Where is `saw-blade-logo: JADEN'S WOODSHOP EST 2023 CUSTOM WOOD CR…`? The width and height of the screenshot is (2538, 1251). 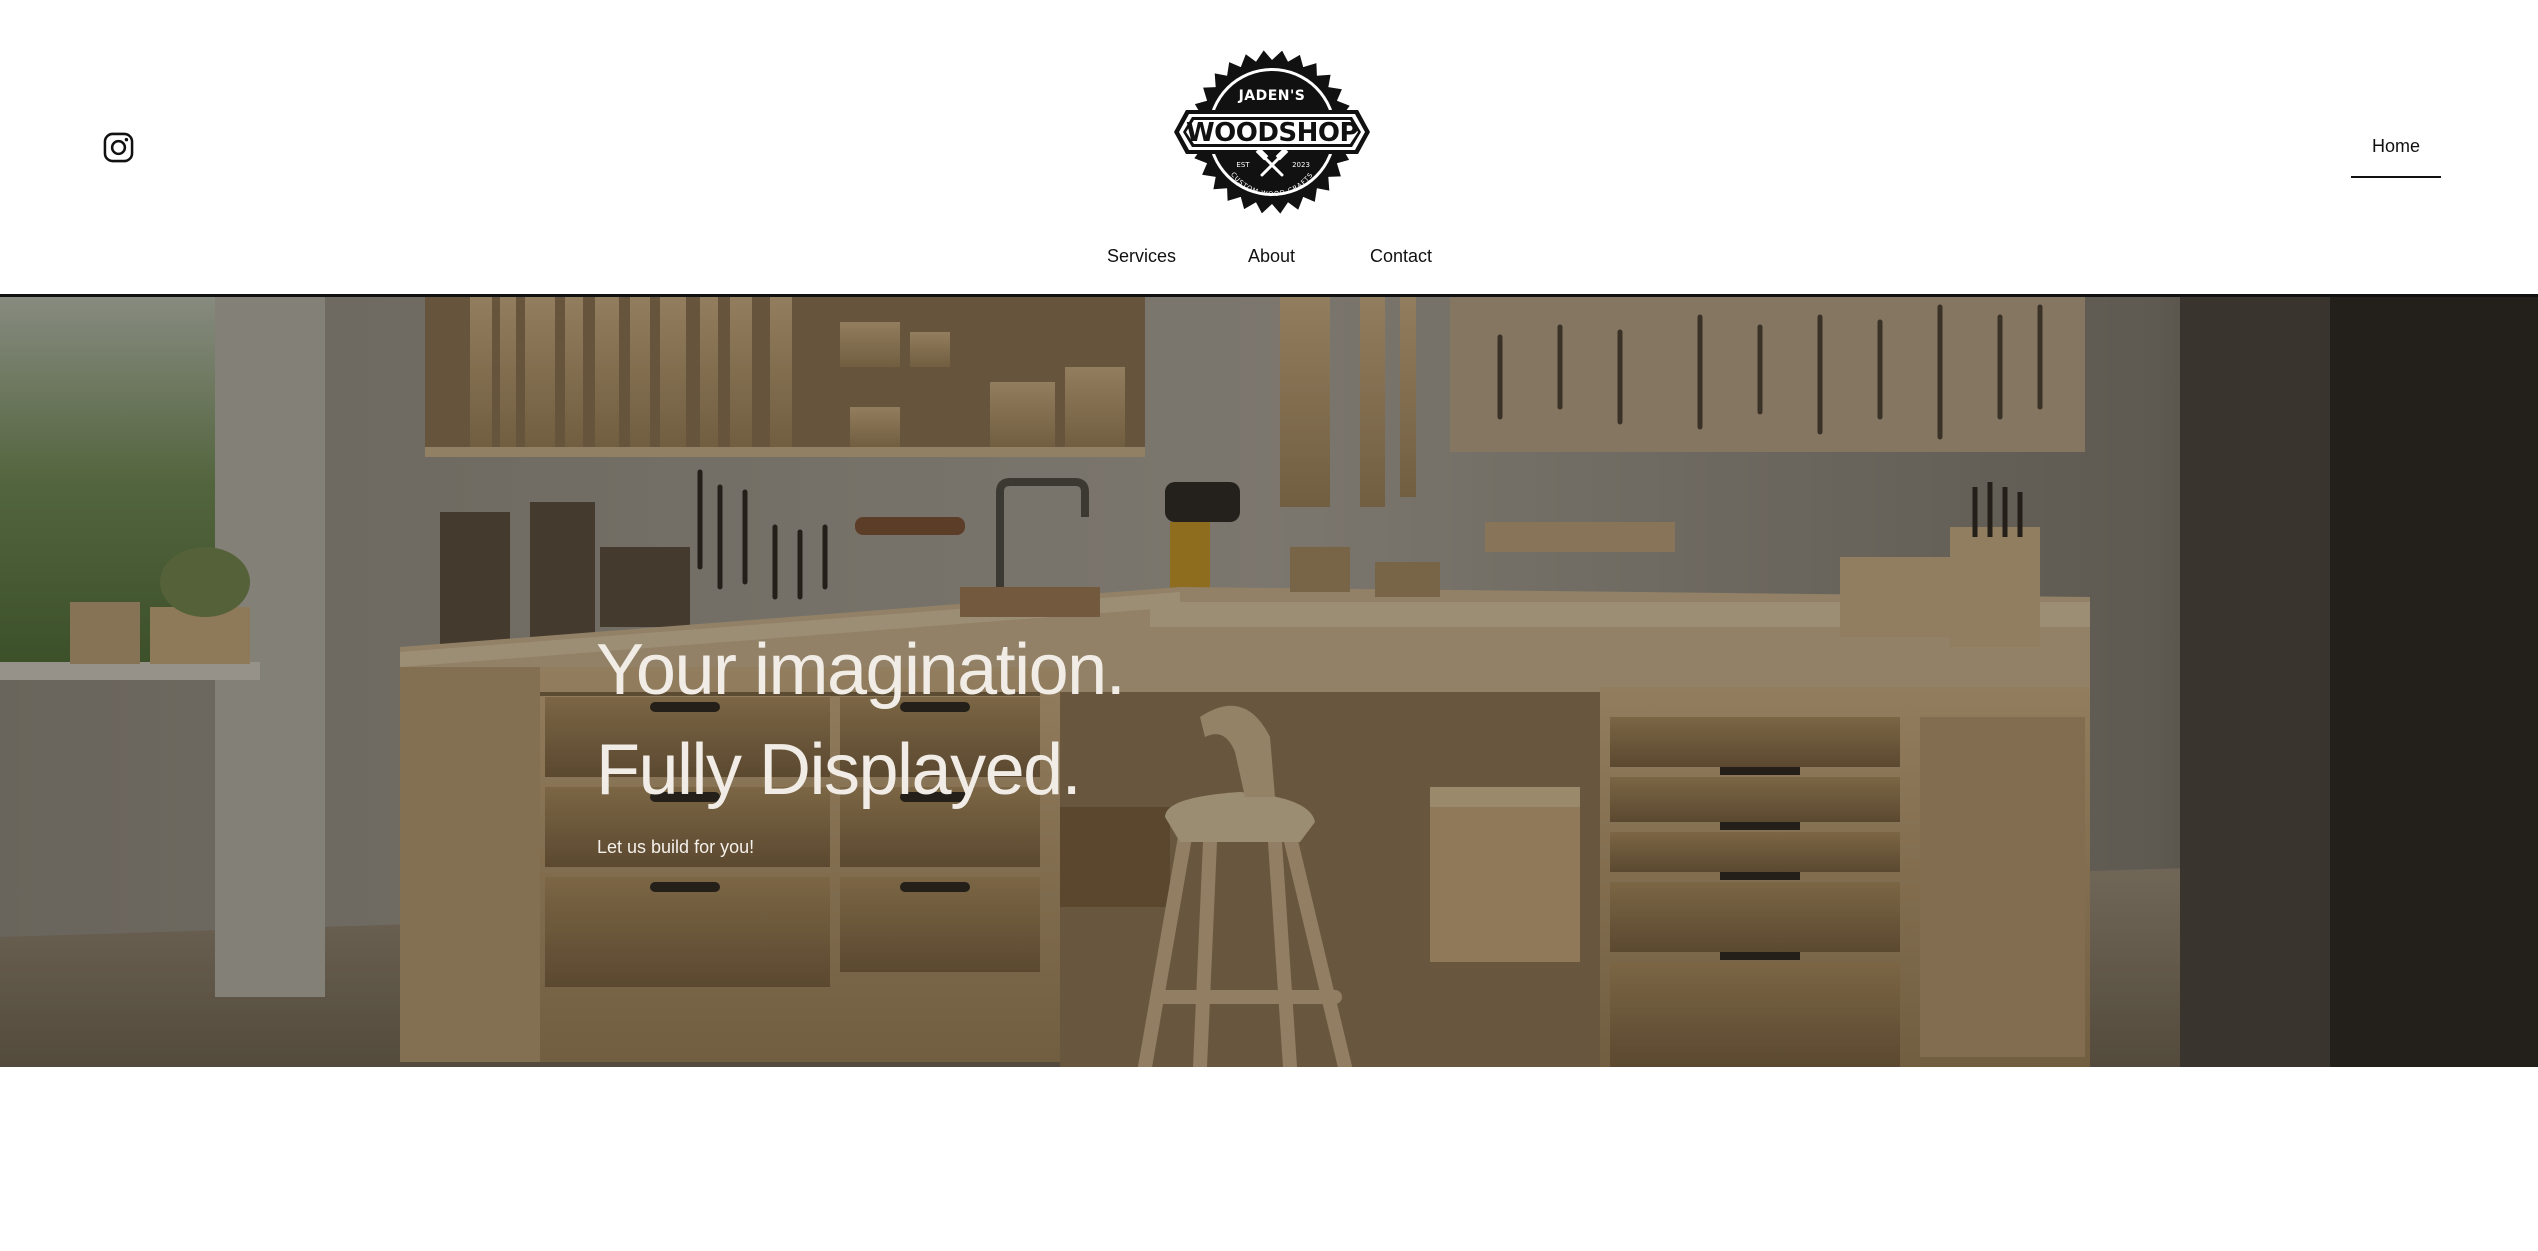 saw-blade-logo: JADEN'S WOODSHOP EST 2023 CUSTOM WOOD CR… is located at coordinates (1272, 132).